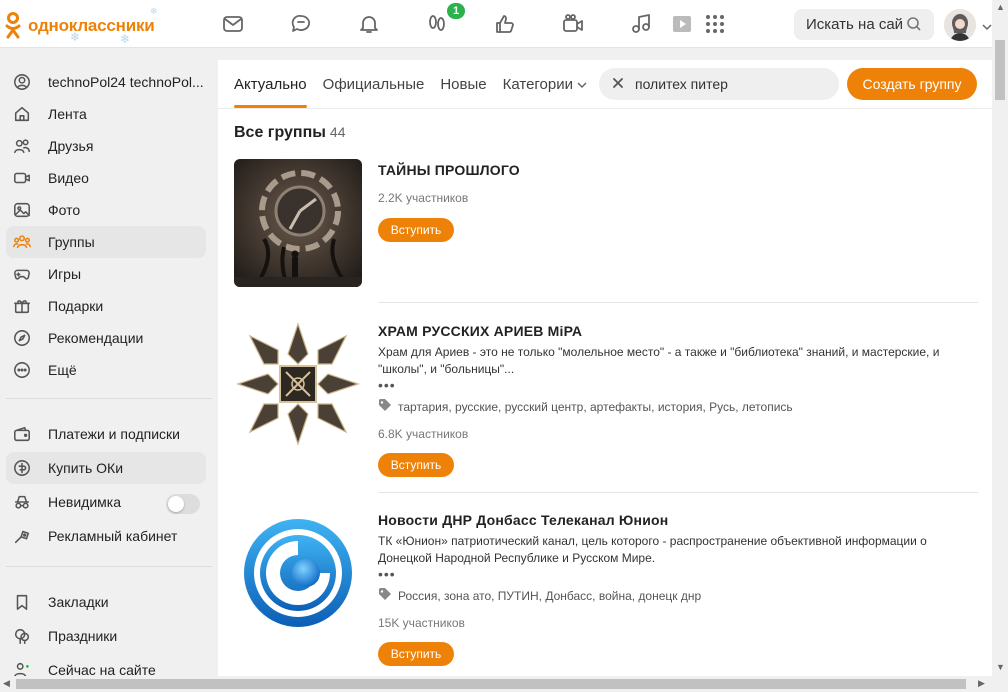 The width and height of the screenshot is (1008, 692). Describe the element at coordinates (719, 84) in the screenshot. I see `group-search-input: политех питер` at that location.